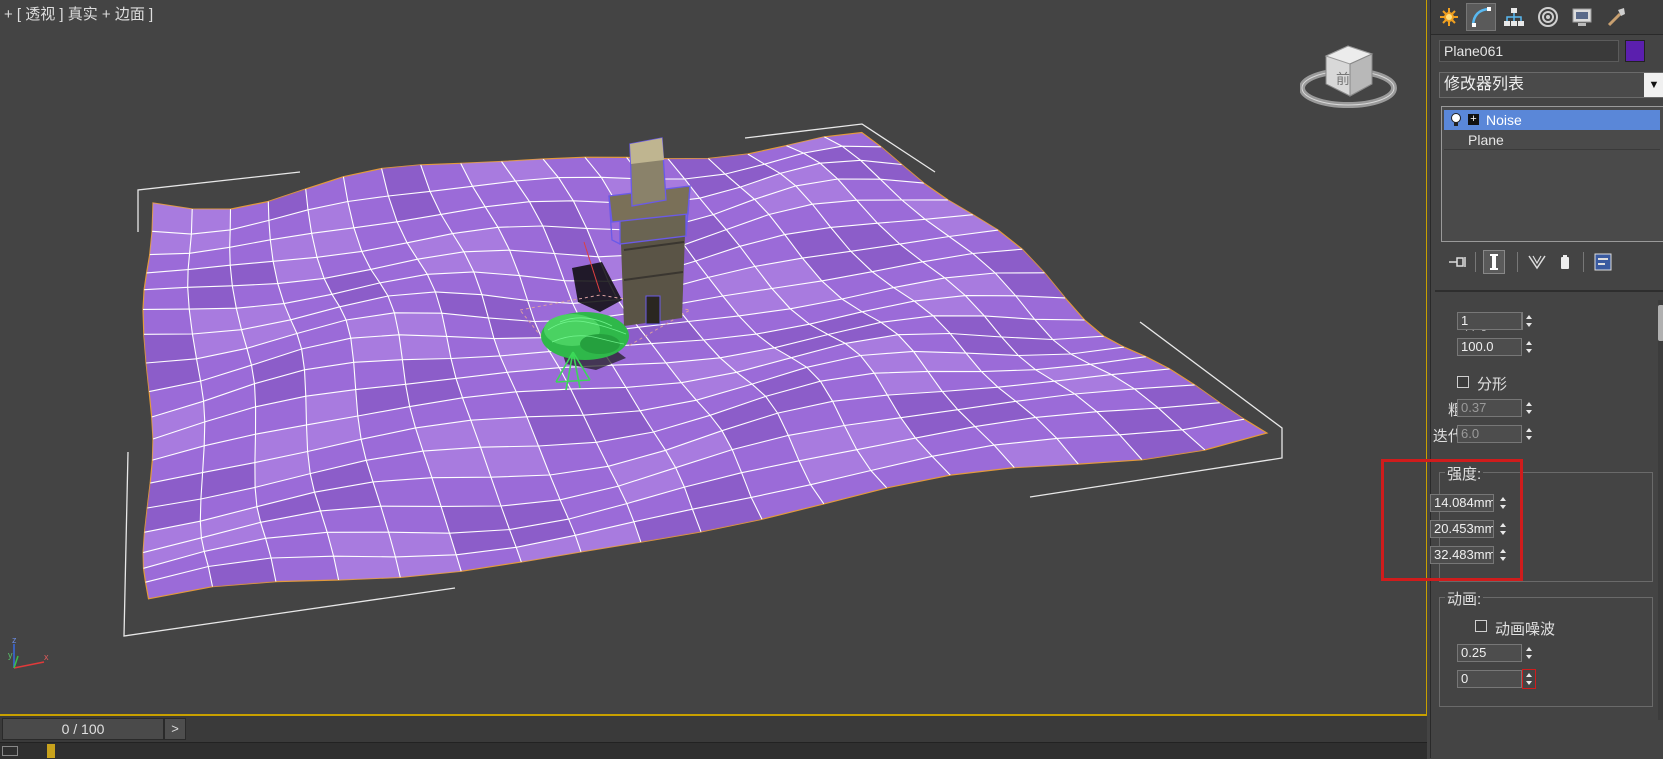  What do you see at coordinates (1529, 347) in the screenshot?
I see `scale-spinner-icon` at bounding box center [1529, 347].